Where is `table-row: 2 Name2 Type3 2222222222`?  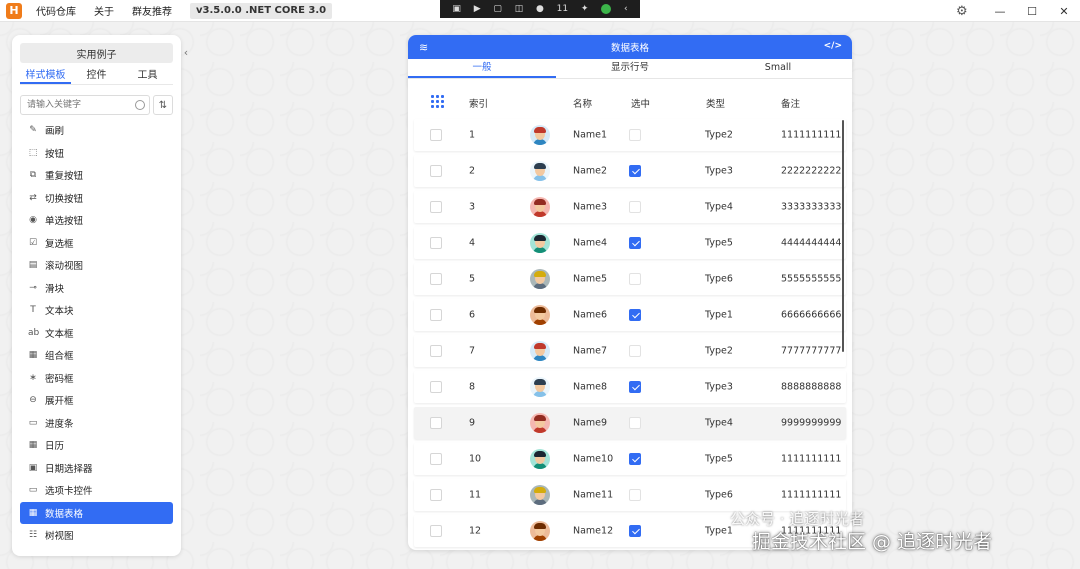 table-row: 2 Name2 Type3 2222222222 is located at coordinates (630, 171).